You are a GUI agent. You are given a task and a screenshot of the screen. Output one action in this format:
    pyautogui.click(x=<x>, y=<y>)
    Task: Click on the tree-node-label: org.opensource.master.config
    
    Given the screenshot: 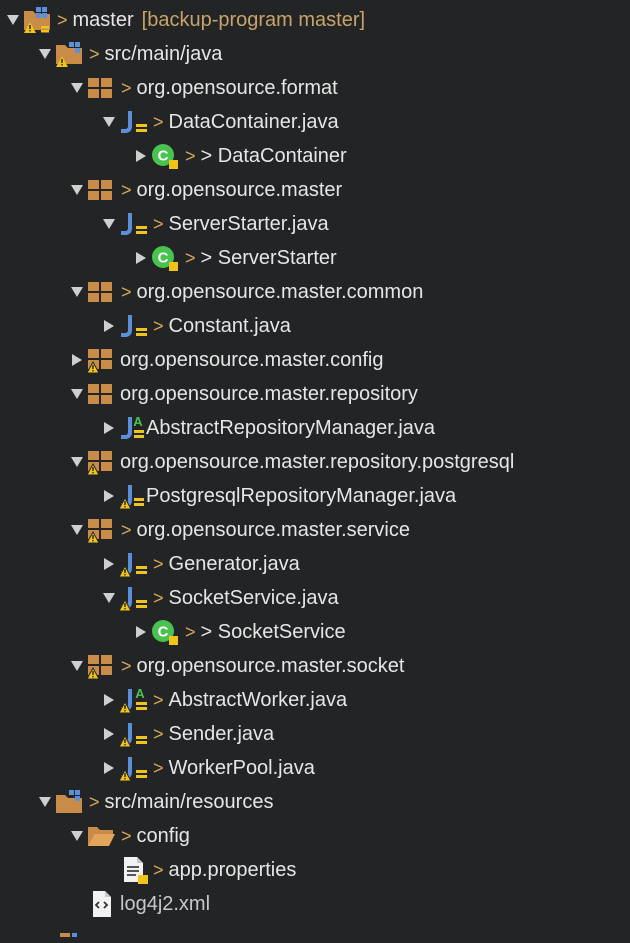 What is the action you would take?
    pyautogui.click(x=252, y=359)
    